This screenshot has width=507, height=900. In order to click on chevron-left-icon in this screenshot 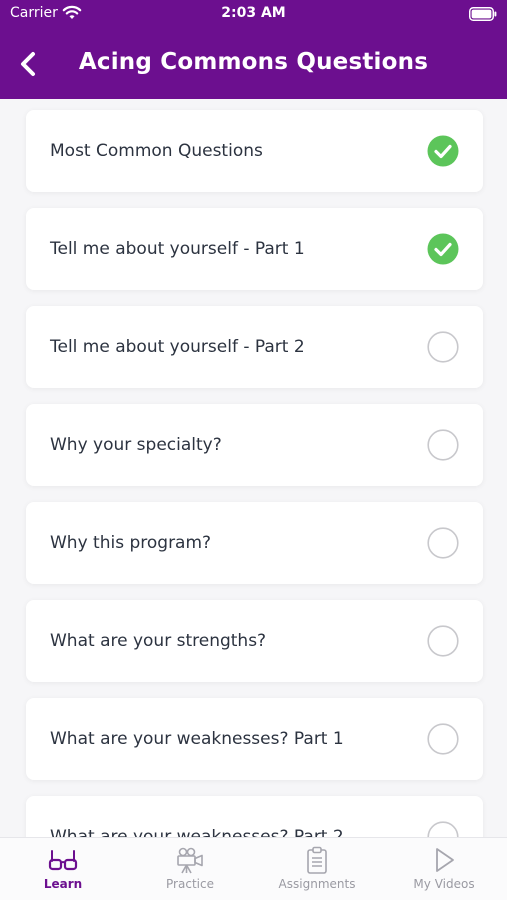, I will do `click(28, 64)`.